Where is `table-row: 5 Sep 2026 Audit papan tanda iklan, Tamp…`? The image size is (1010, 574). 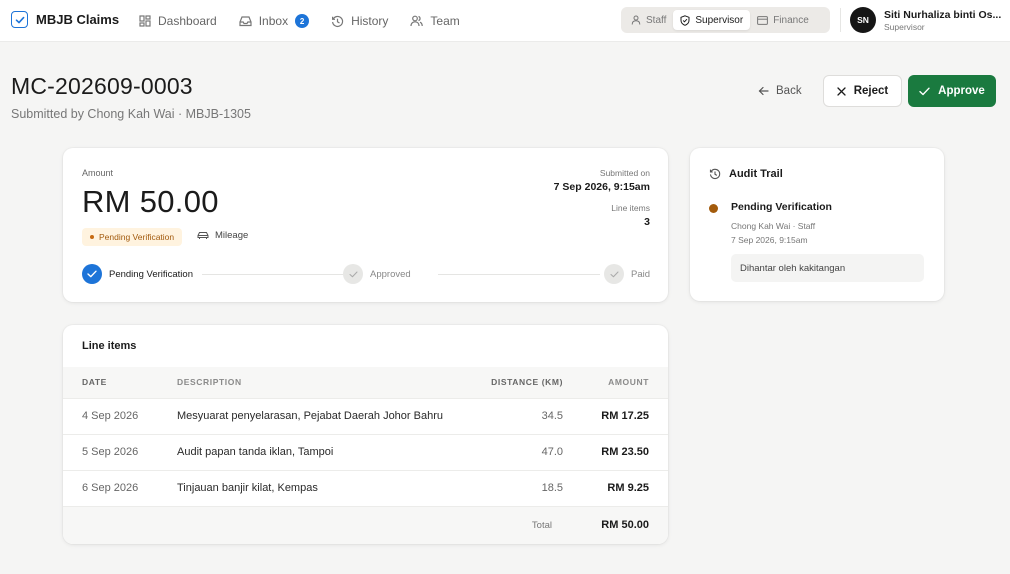 table-row: 5 Sep 2026 Audit papan tanda iklan, Tamp… is located at coordinates (365, 452).